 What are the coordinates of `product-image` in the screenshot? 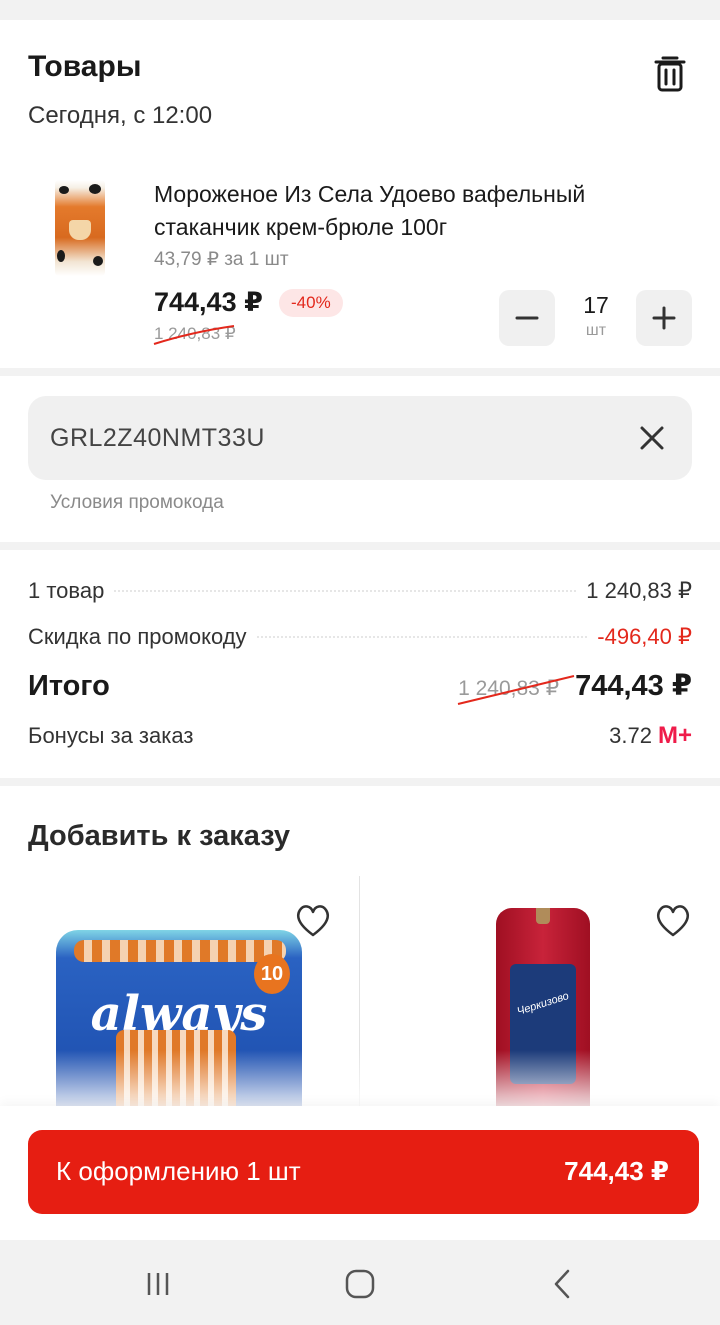 It's located at (80, 228).